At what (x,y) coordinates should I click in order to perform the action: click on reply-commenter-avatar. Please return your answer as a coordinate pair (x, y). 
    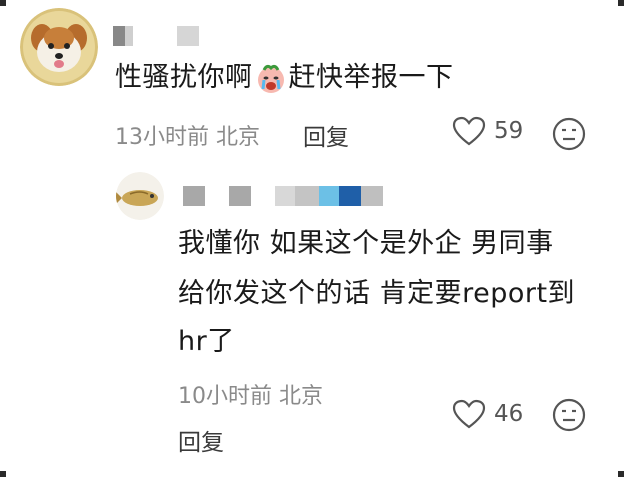
    Looking at the image, I should click on (140, 196).